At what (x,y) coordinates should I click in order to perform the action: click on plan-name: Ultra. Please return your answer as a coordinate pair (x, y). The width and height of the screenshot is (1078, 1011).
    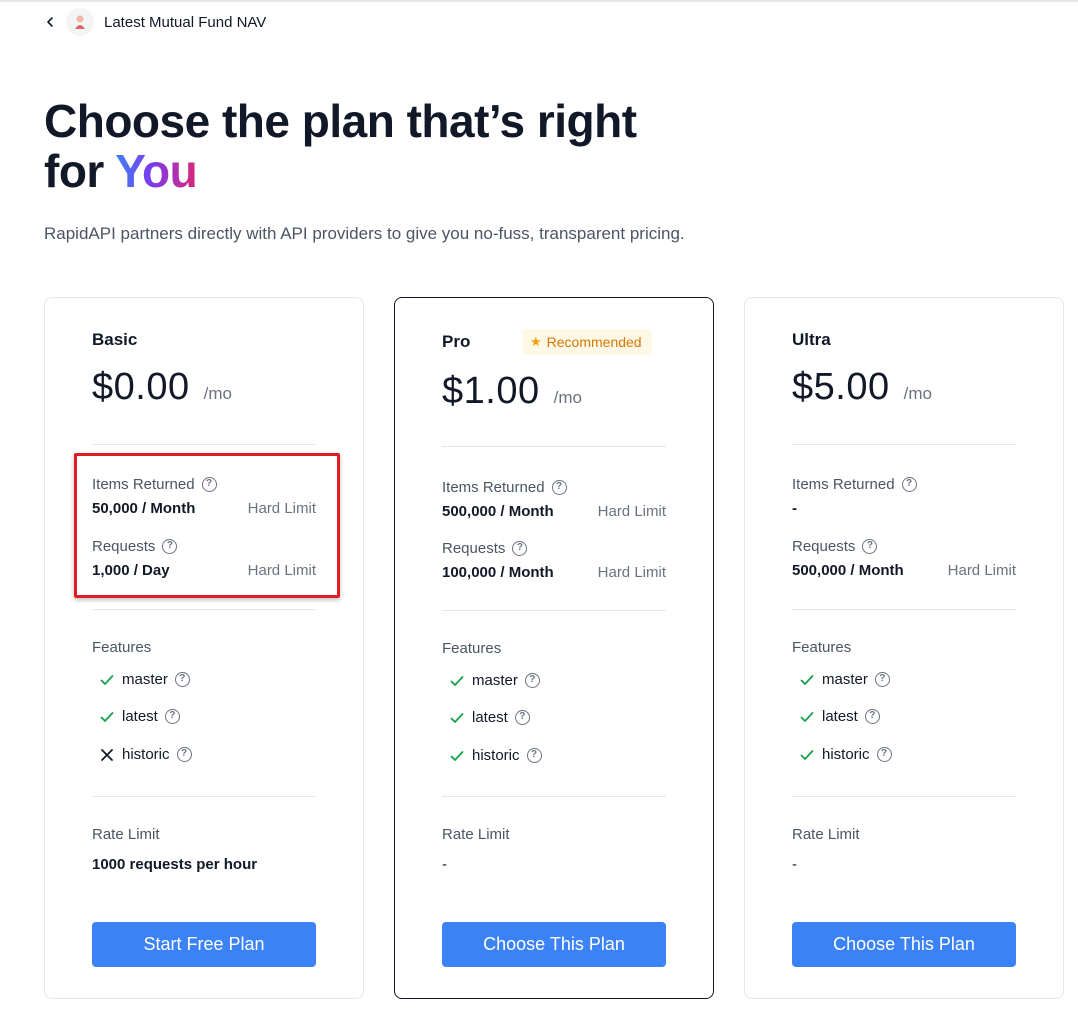
    Looking at the image, I should click on (811, 339).